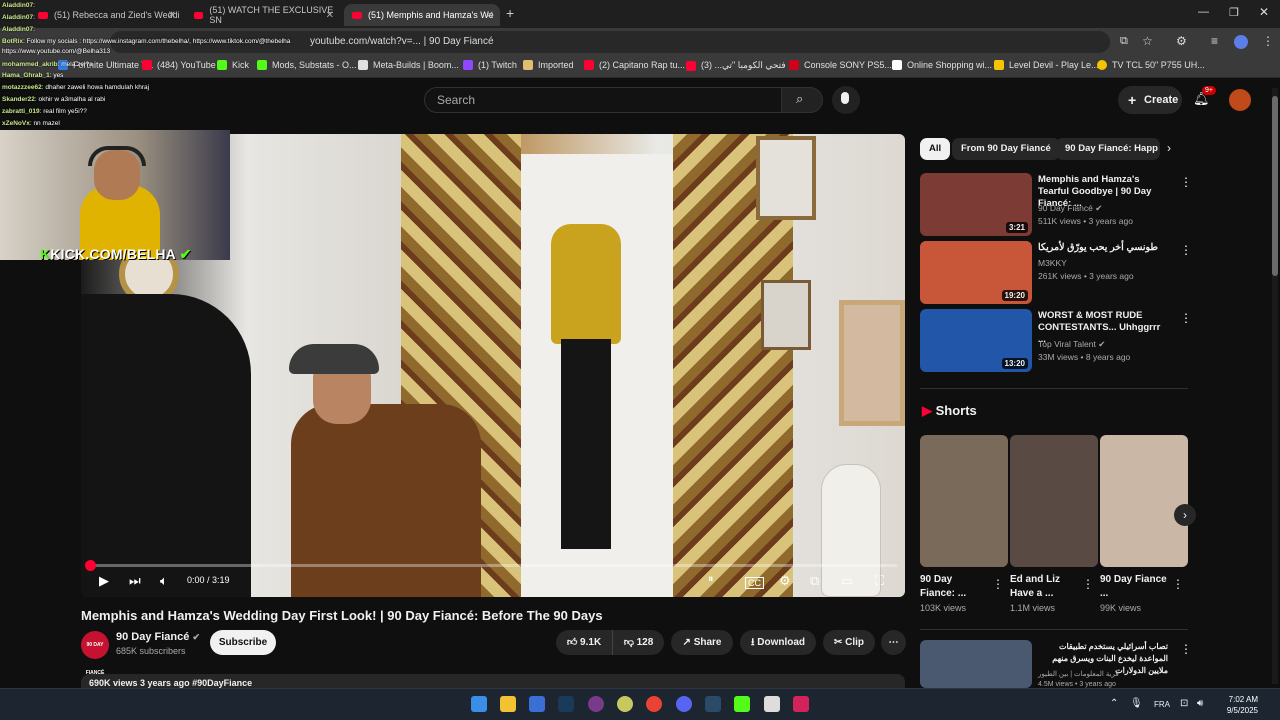  Describe the element at coordinates (1103, 248) in the screenshot. I see `video-title: طونسي أخر يحب يورّق لأمريكا` at that location.